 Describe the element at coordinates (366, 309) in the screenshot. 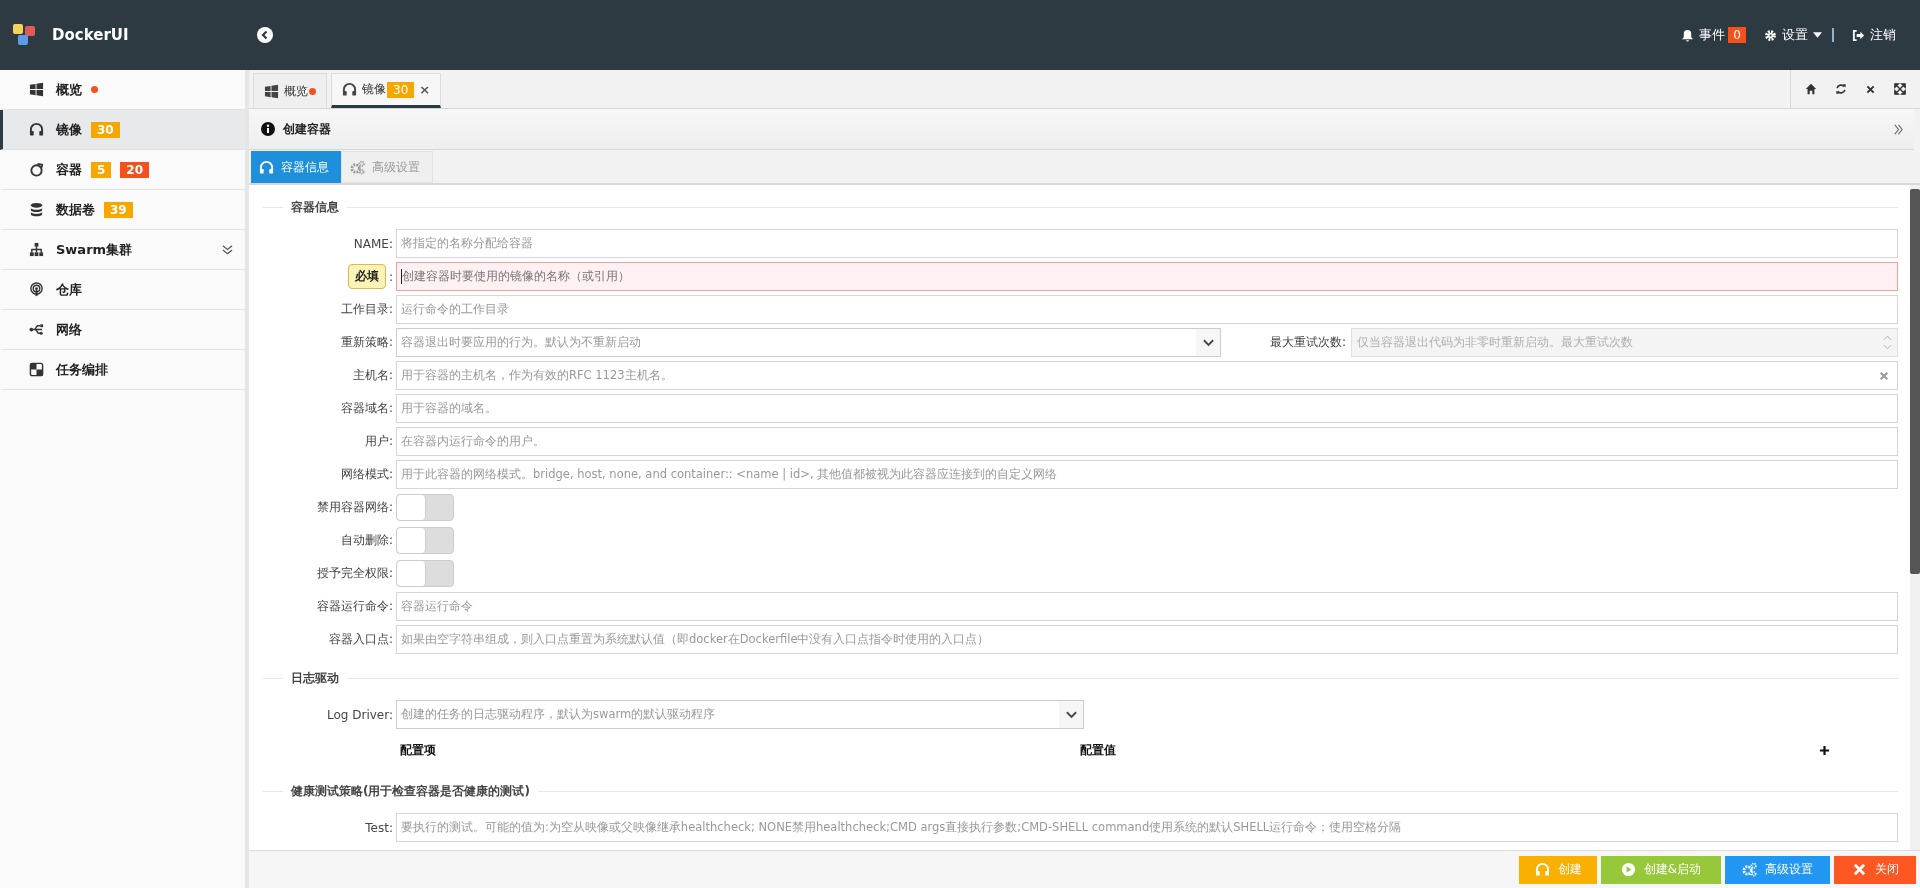

I see `field-label: 工作目录:` at that location.